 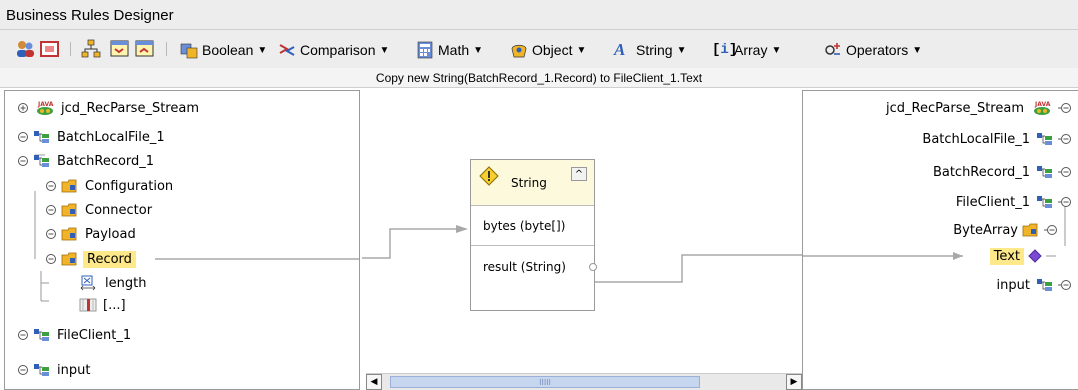 What do you see at coordinates (90, 15) in the screenshot?
I see `window-title: Business Rules Designer` at bounding box center [90, 15].